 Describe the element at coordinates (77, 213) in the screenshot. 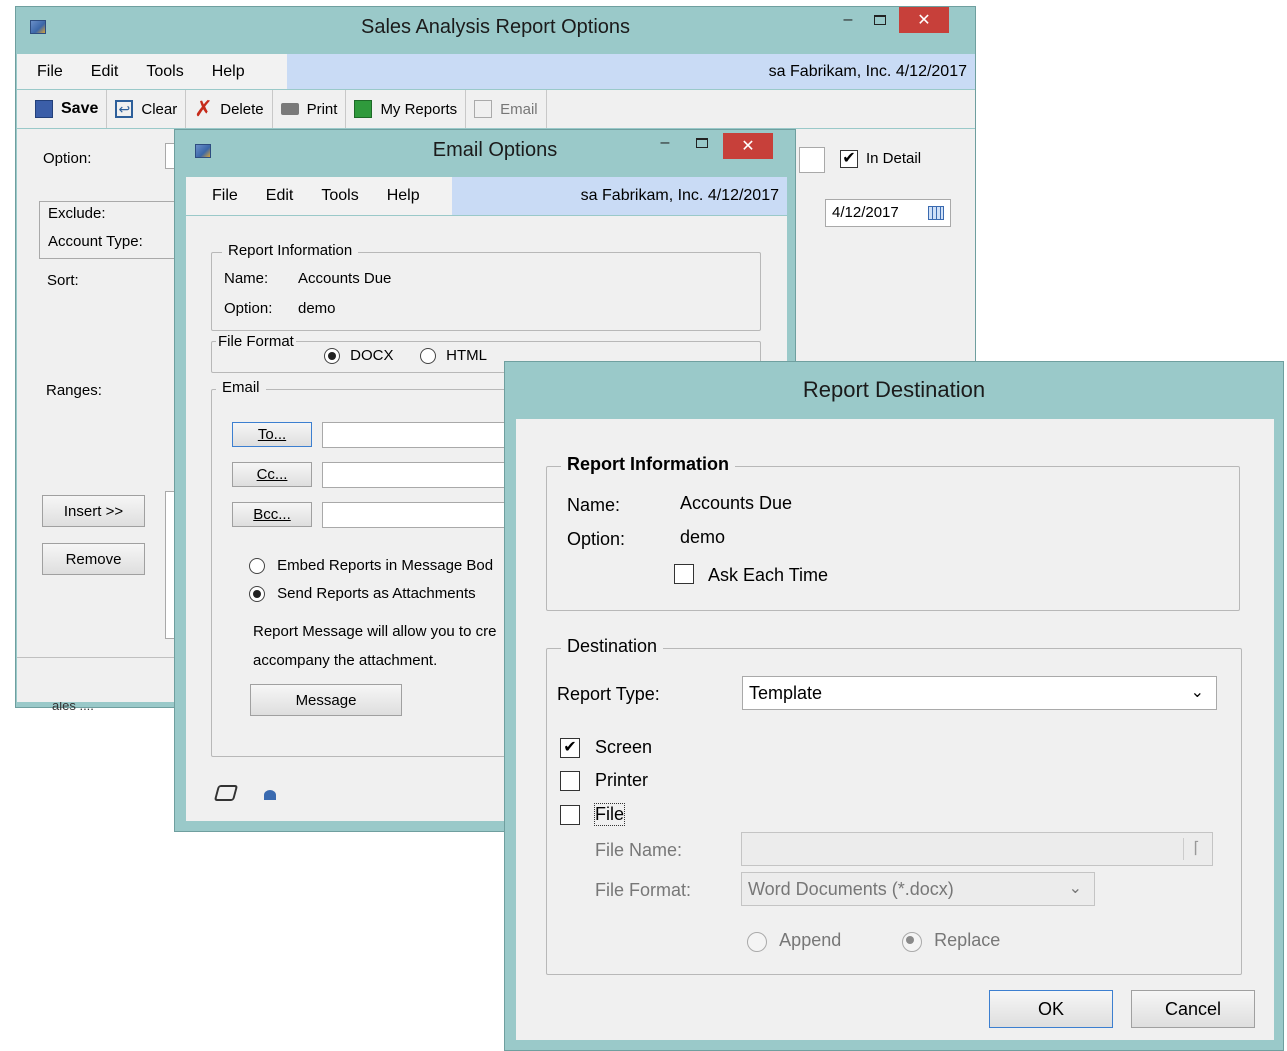

I see `exclude-label: Exclude:` at that location.